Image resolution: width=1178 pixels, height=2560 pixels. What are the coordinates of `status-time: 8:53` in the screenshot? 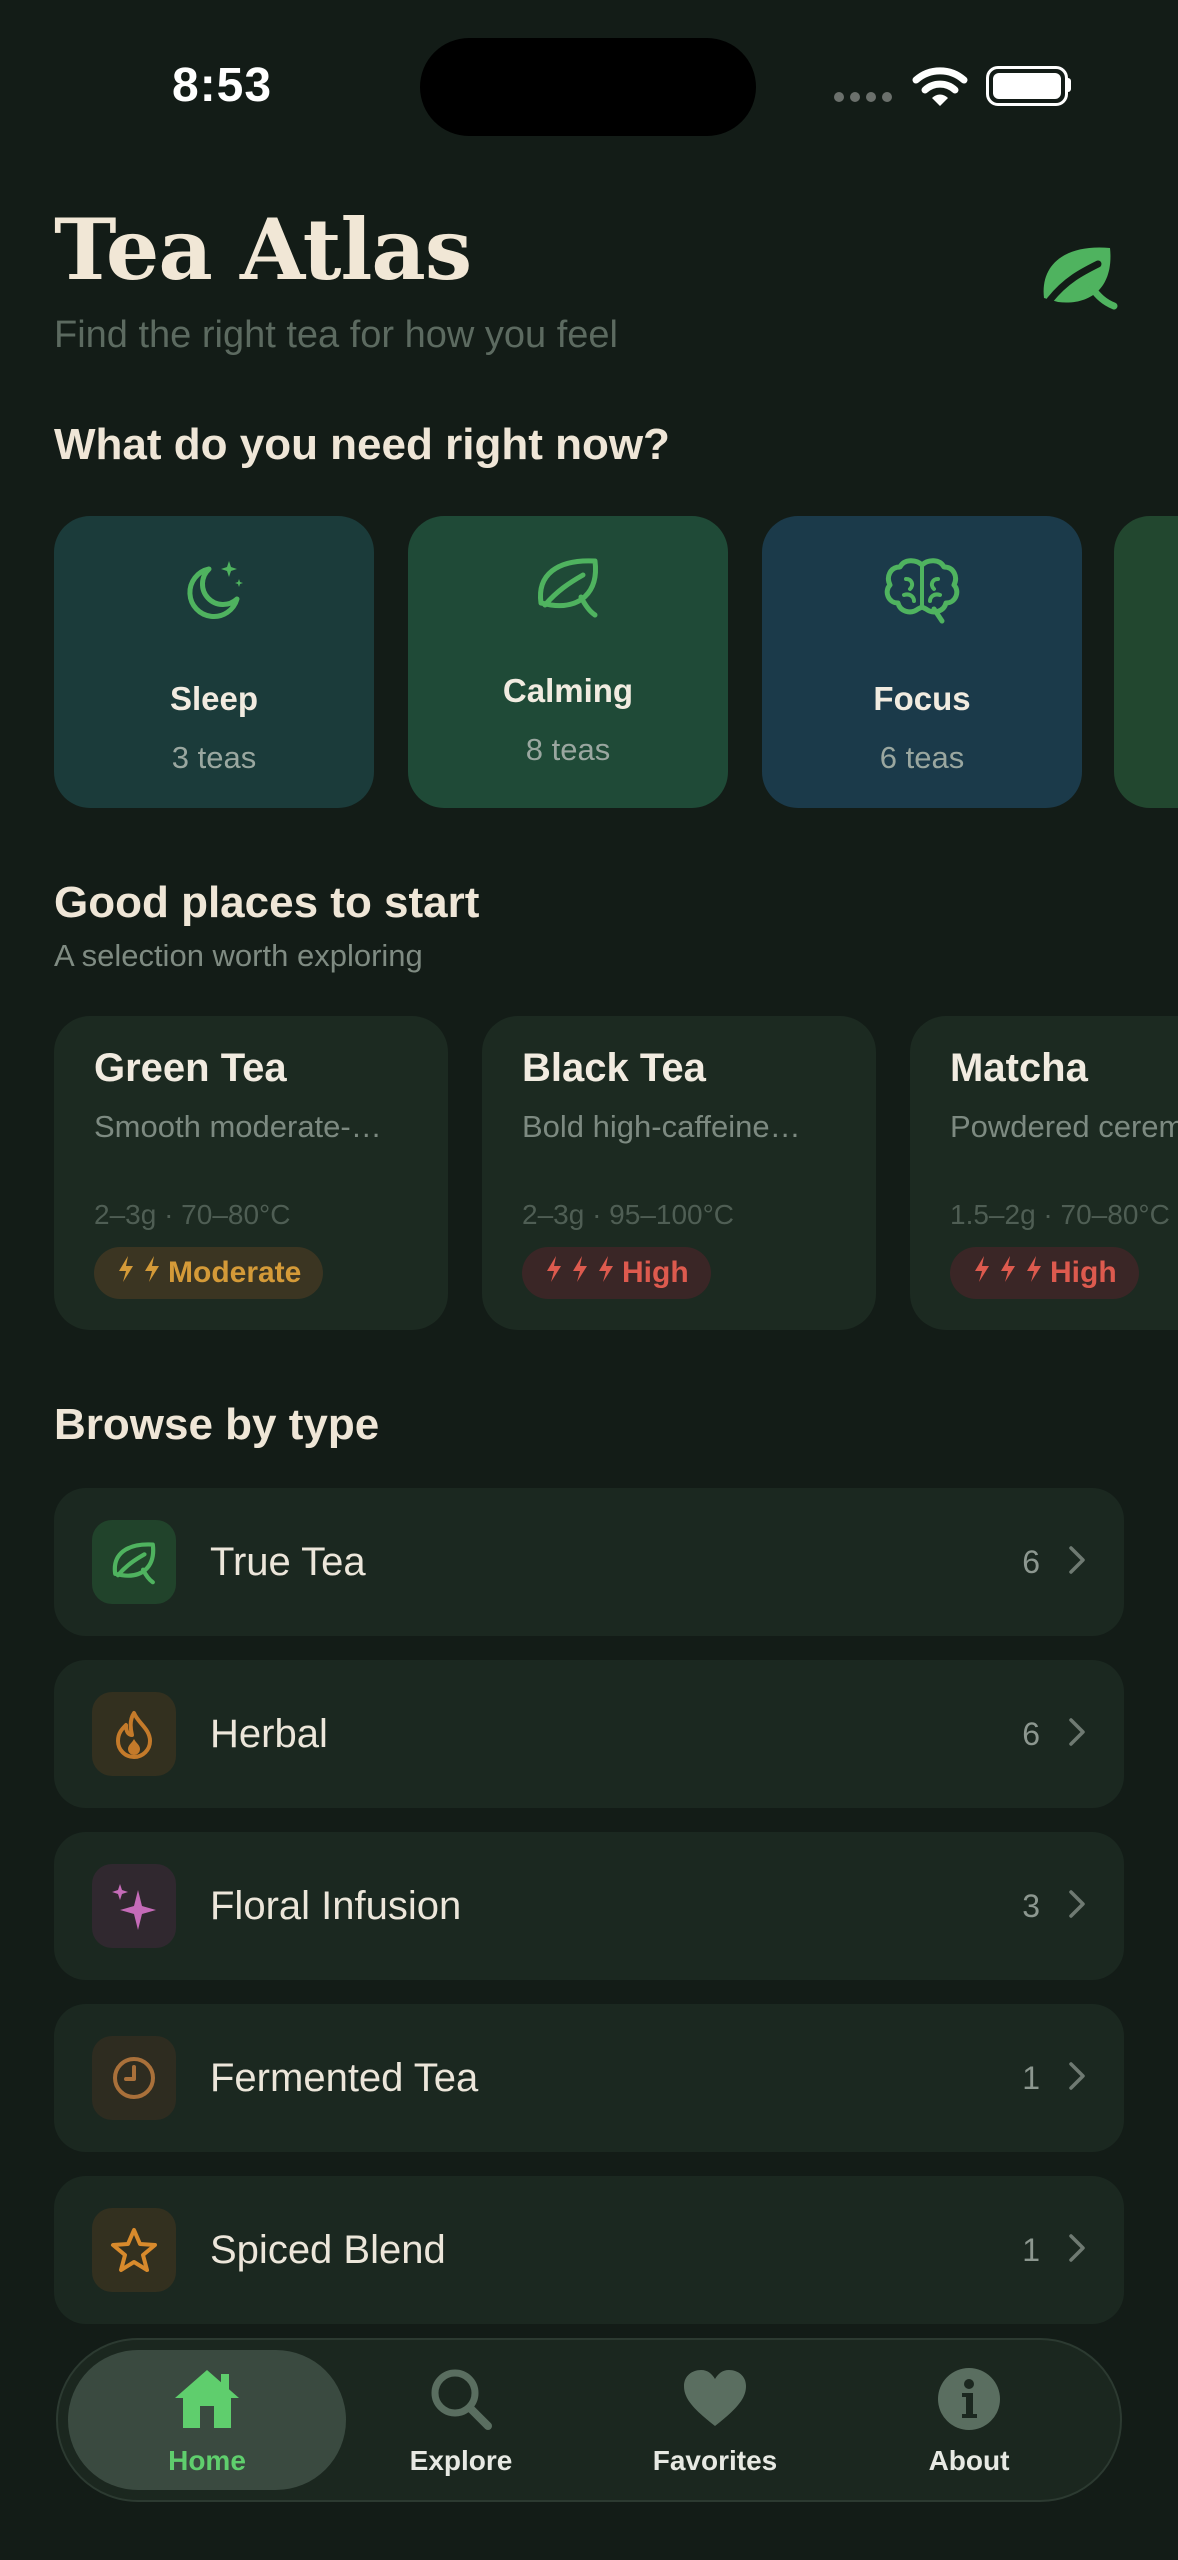 It's located at (222, 85).